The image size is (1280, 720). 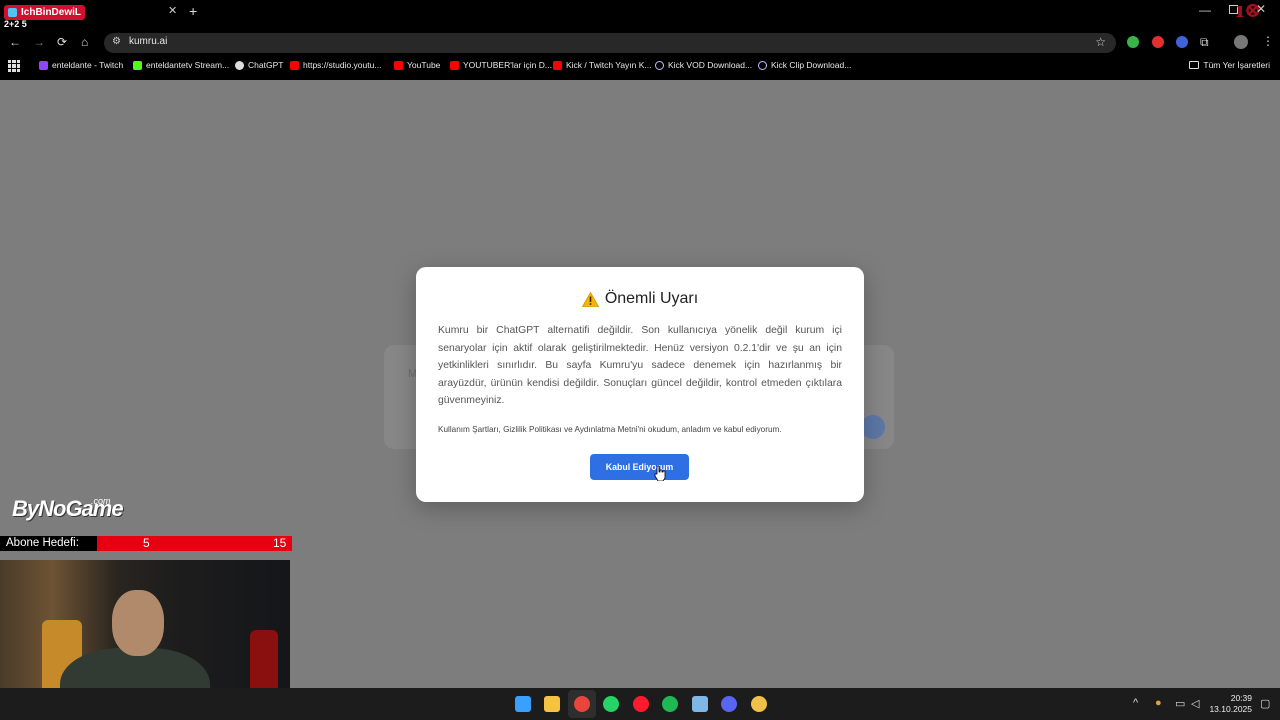 I want to click on whatsapp-icon, so click(x=611, y=704).